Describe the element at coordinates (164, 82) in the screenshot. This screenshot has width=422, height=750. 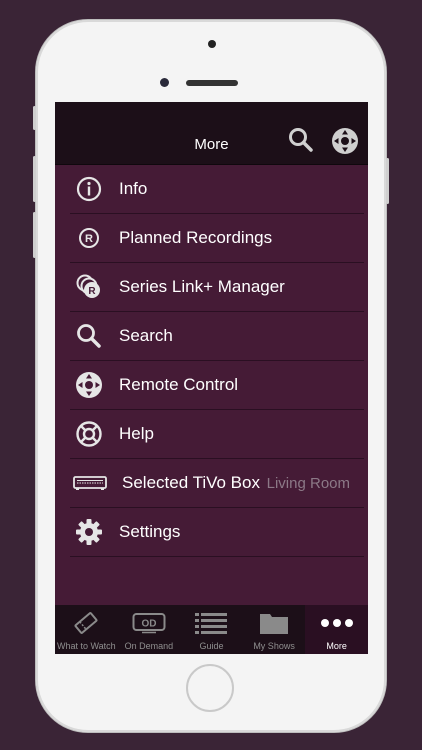
I see `front-camera` at that location.